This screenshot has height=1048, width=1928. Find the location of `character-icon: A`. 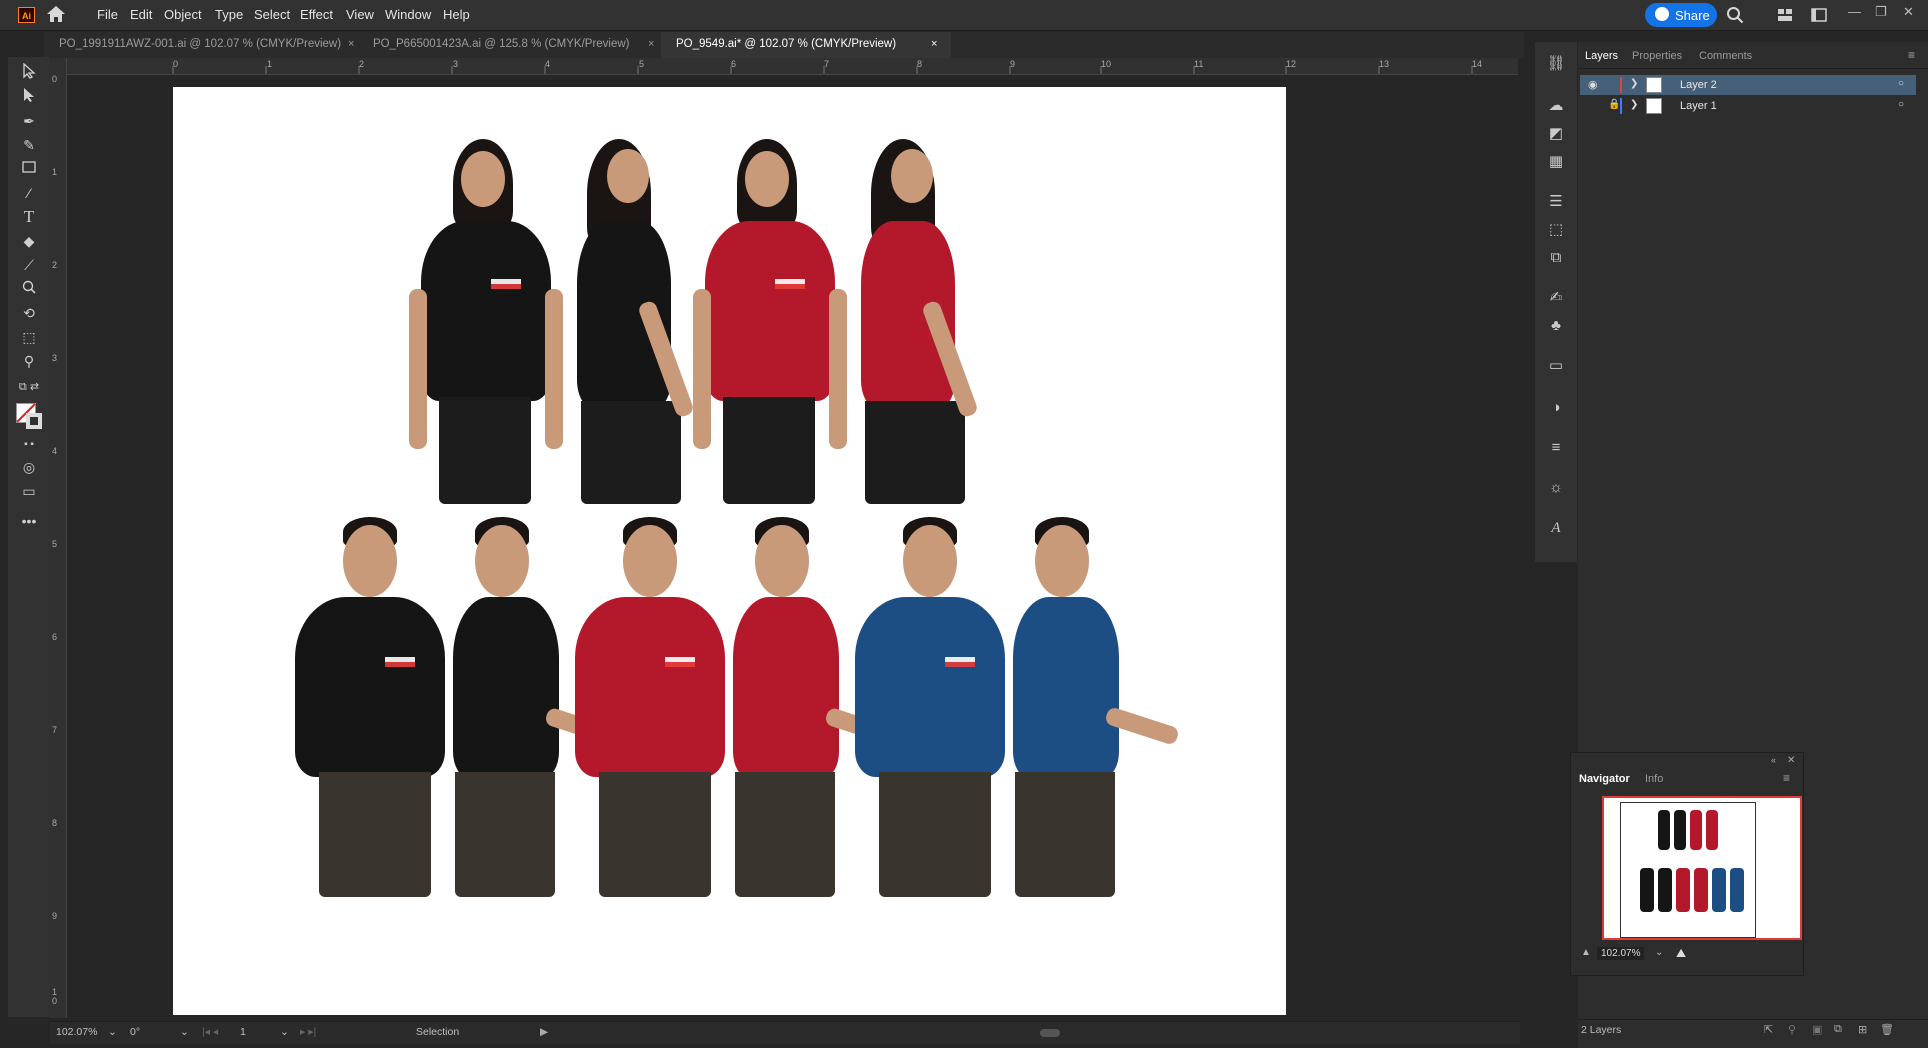

character-icon: A is located at coordinates (1556, 528).